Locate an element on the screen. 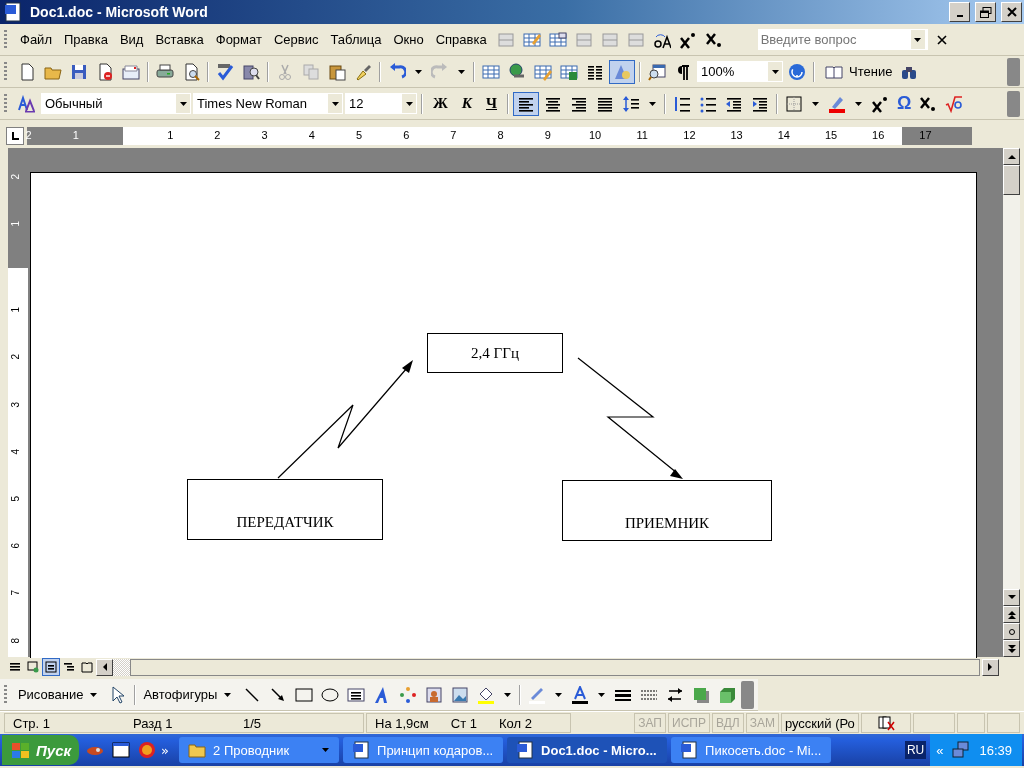 Image resolution: width=1024 pixels, height=768 pixels. scroll-up-button is located at coordinates (1011, 156).